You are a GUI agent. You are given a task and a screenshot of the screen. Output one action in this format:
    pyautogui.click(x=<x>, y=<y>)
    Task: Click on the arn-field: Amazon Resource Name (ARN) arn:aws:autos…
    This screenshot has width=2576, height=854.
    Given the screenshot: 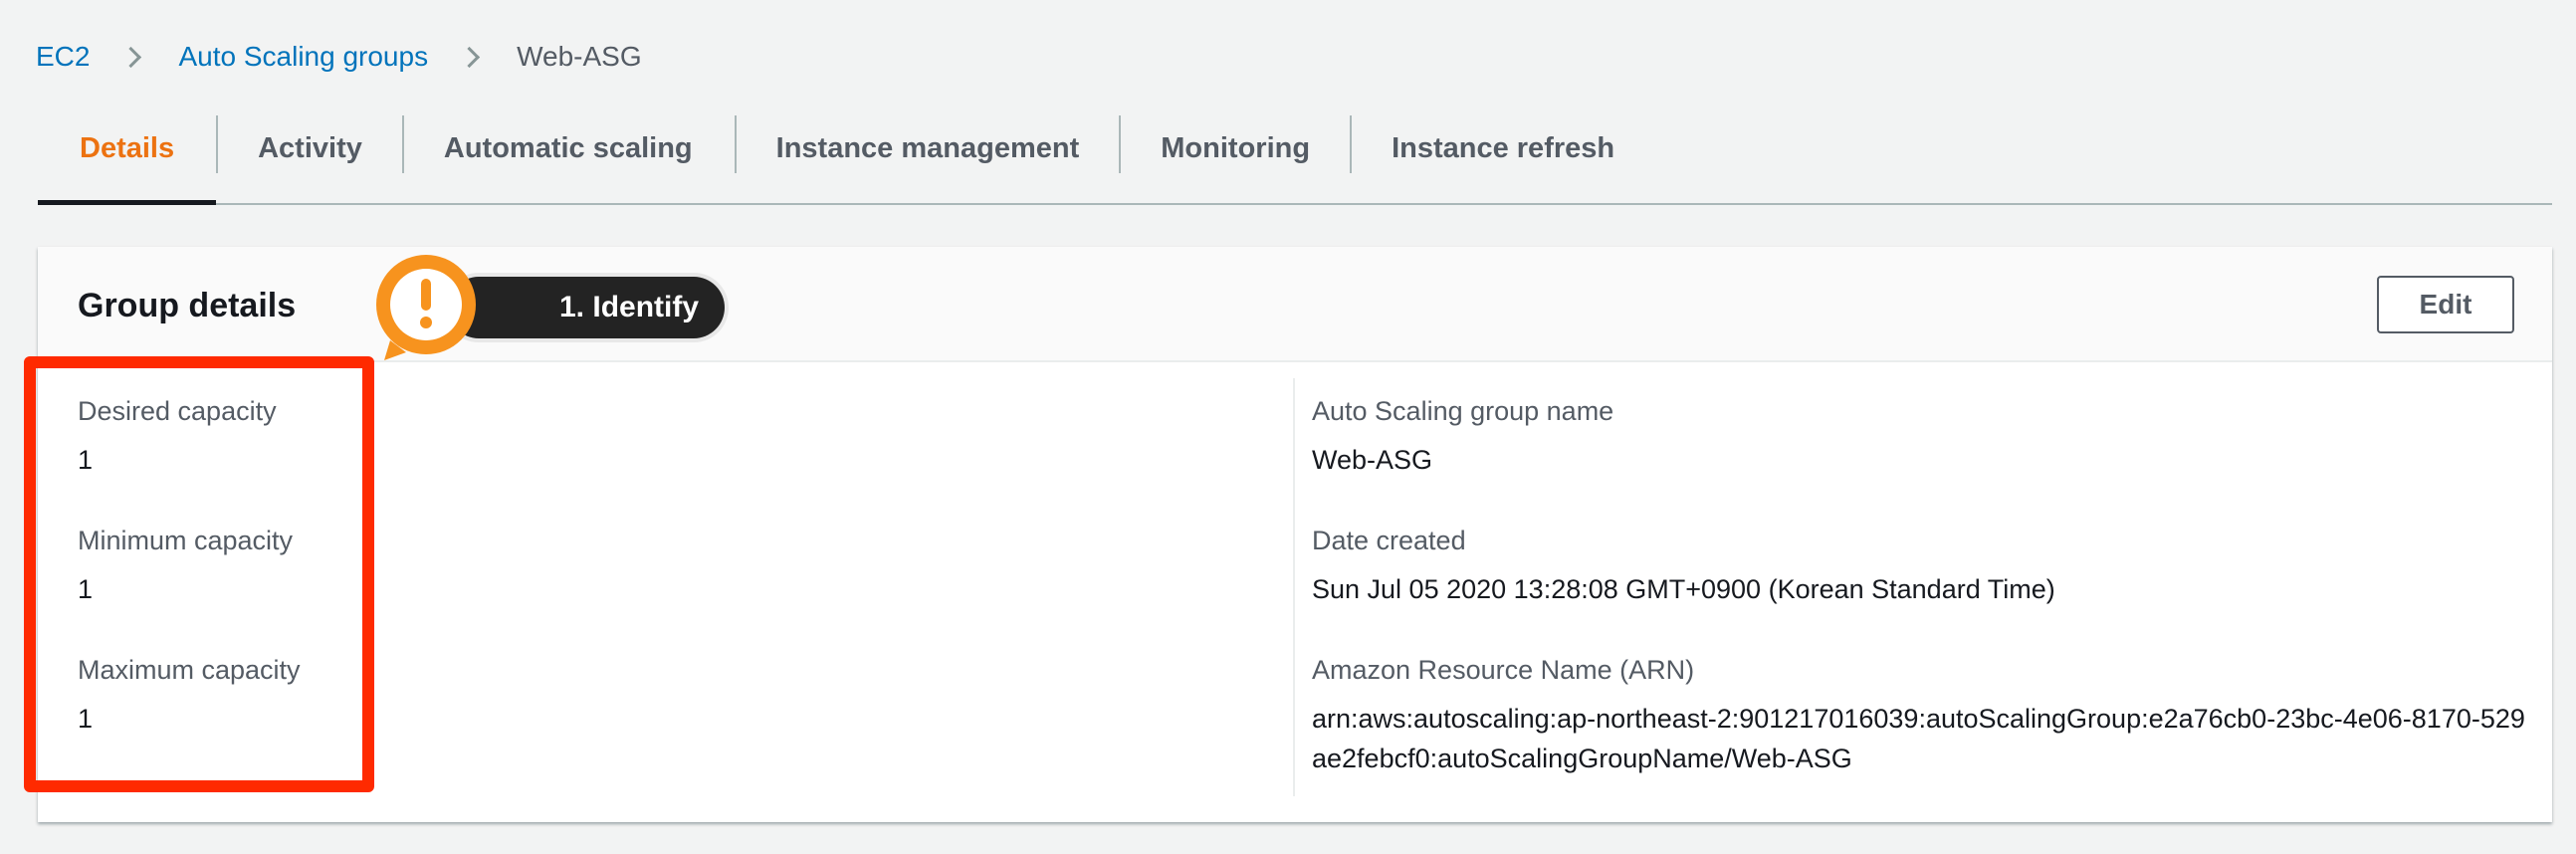 What is the action you would take?
    pyautogui.click(x=1924, y=715)
    